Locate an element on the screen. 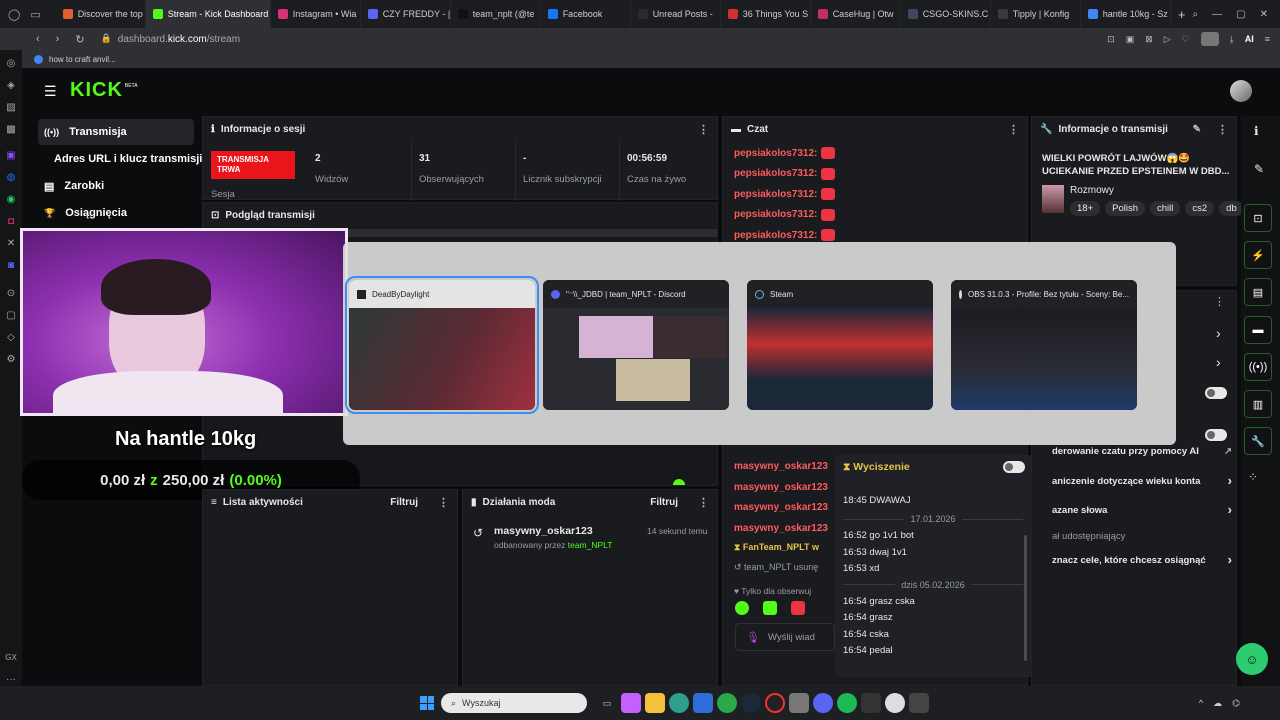  folder-icon is located at coordinates (655, 703).